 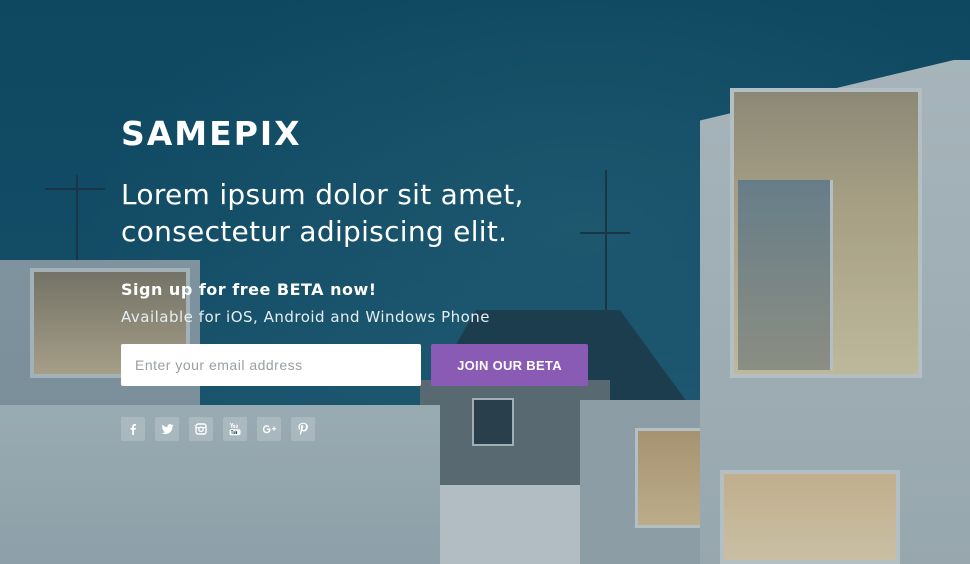 I want to click on email-input, so click(x=271, y=365).